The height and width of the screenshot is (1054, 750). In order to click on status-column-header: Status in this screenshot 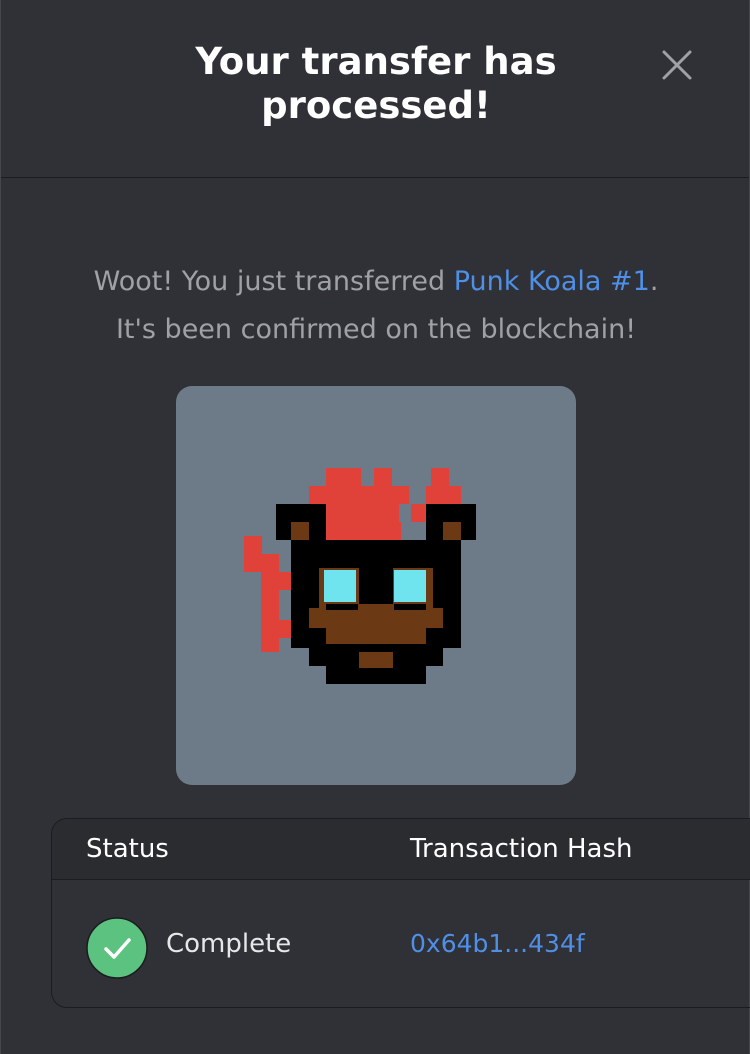, I will do `click(127, 849)`.